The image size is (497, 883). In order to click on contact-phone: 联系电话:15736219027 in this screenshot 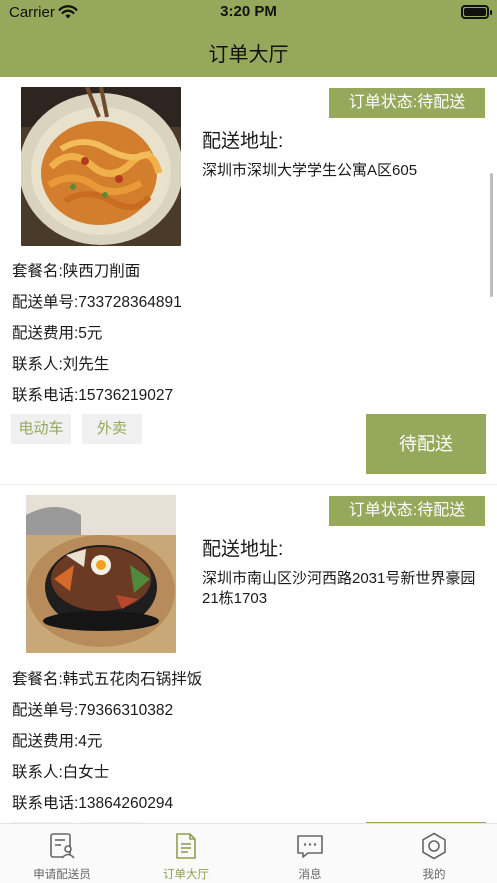, I will do `click(93, 395)`.